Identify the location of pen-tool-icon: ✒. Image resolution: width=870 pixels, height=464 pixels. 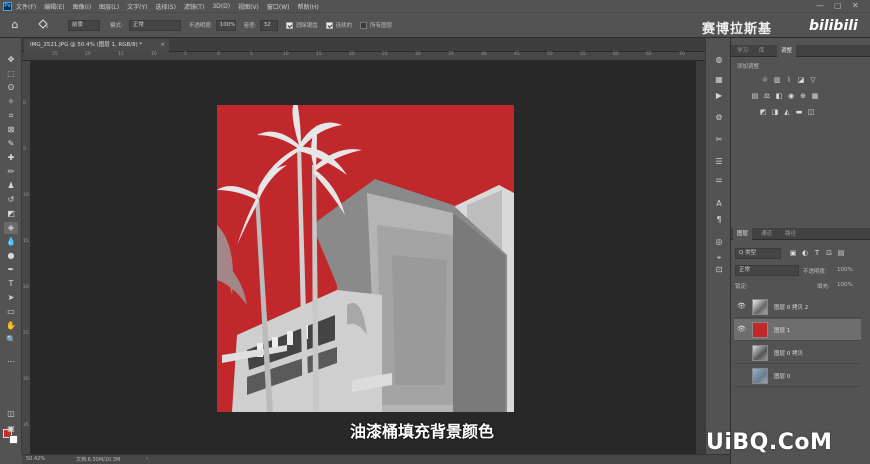
(11, 270).